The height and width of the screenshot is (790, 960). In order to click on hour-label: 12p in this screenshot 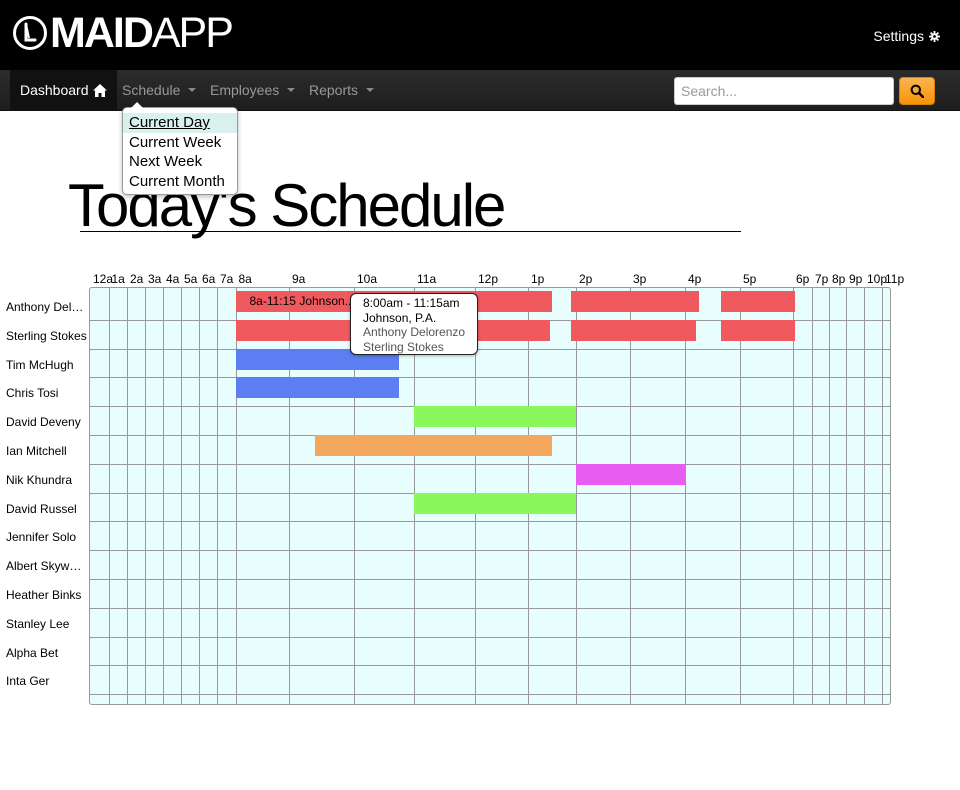, I will do `click(488, 279)`.